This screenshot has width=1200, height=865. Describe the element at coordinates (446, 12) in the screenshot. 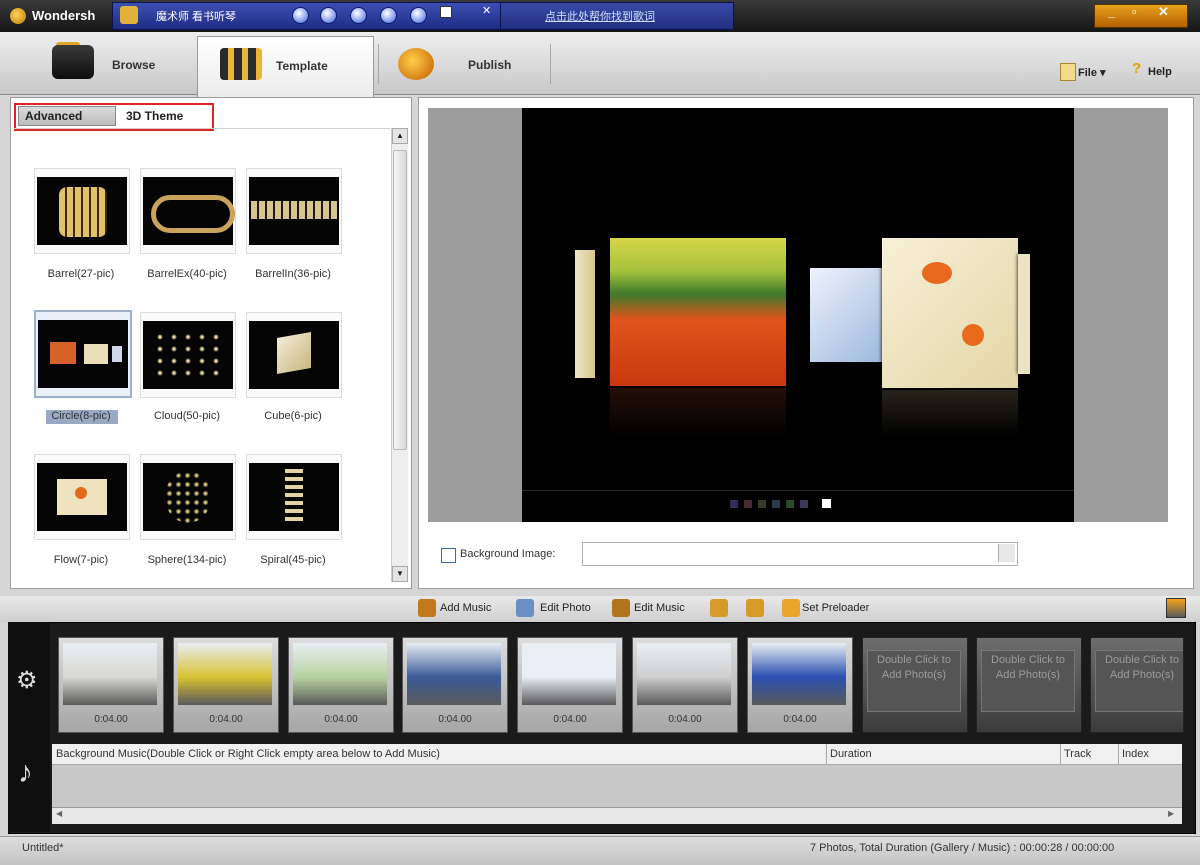

I see `player-mini-icon` at that location.